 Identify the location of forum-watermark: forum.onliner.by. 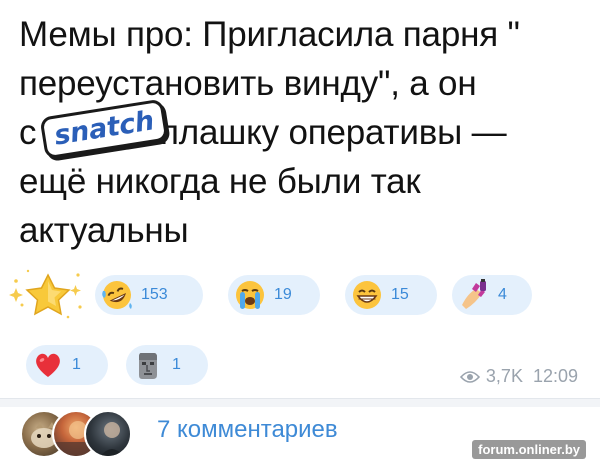
(529, 449).